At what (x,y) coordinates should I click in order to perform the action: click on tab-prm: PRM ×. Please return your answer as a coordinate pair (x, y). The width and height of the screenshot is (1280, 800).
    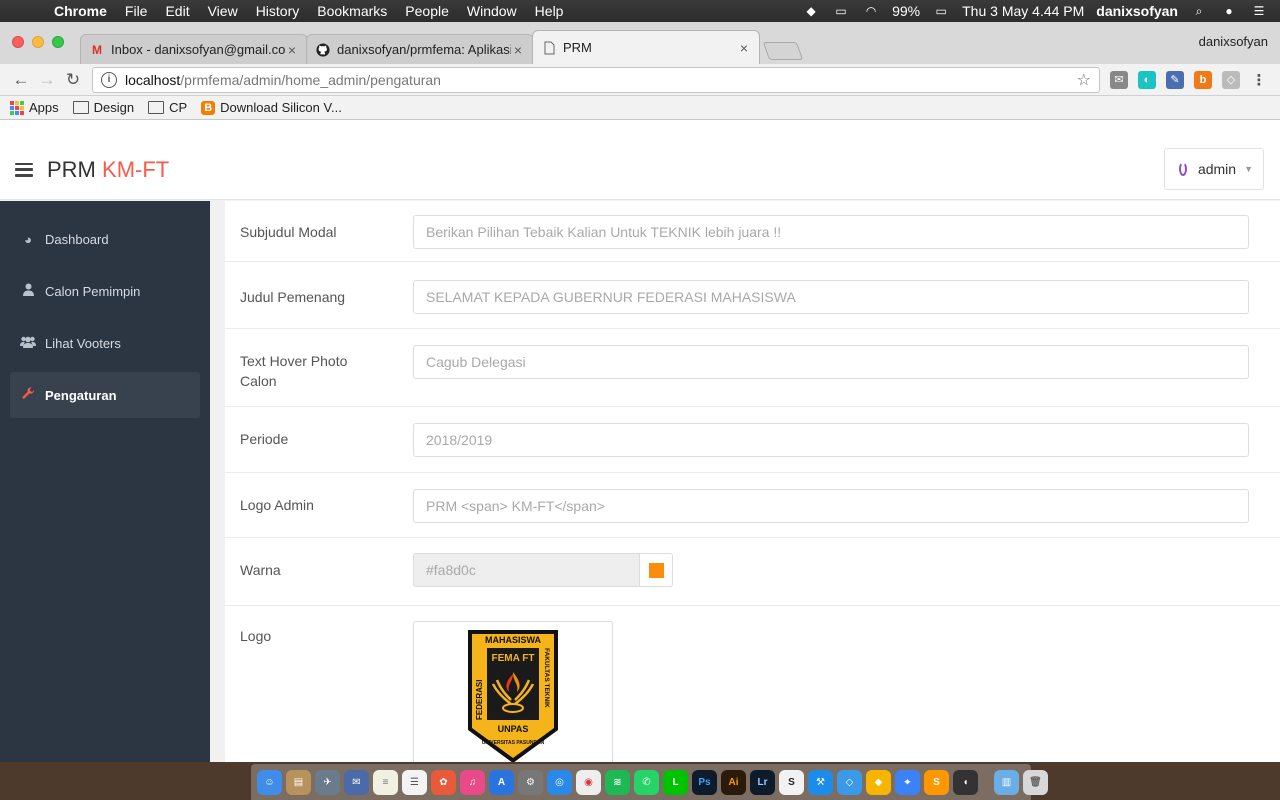
    Looking at the image, I should click on (646, 47).